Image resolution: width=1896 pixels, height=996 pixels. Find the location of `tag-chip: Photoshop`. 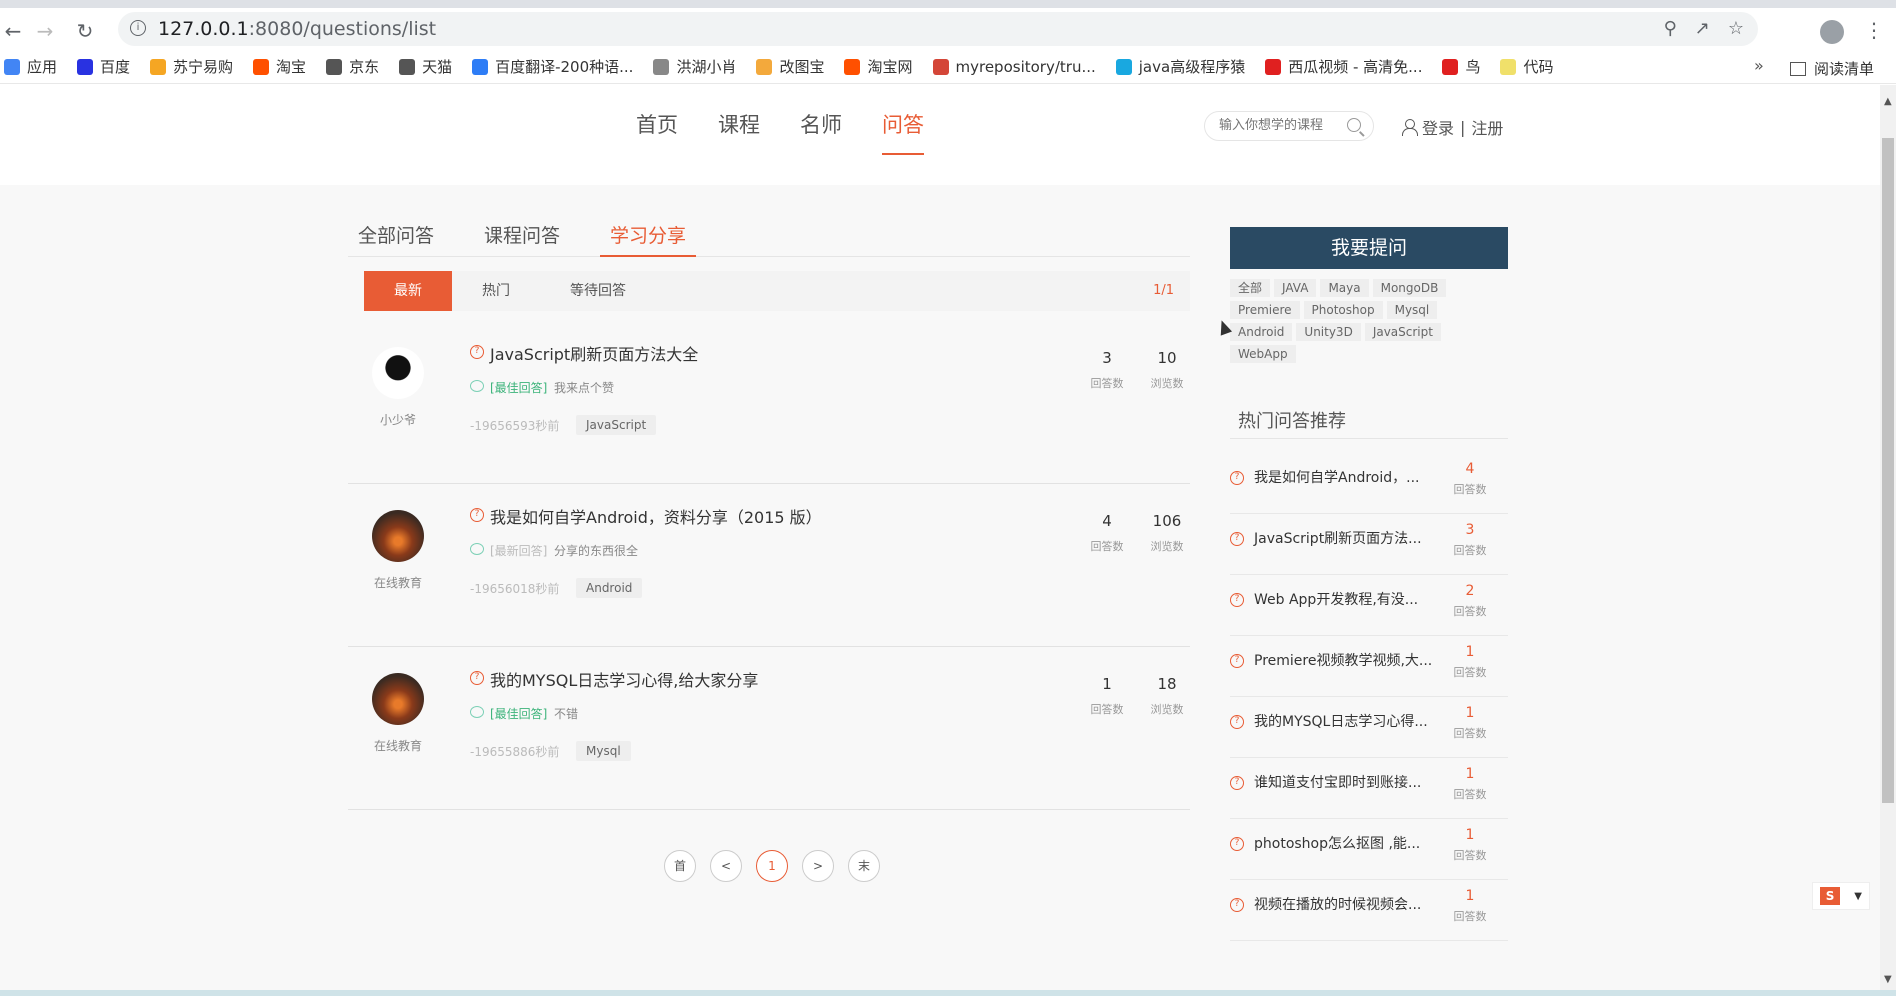

tag-chip: Photoshop is located at coordinates (1343, 310).